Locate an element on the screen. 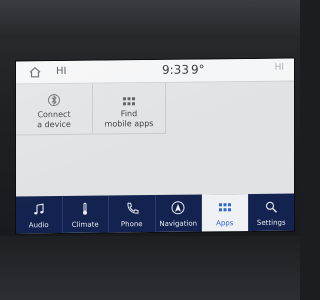  connect-device-tile: Connect a device is located at coordinates (54, 109).